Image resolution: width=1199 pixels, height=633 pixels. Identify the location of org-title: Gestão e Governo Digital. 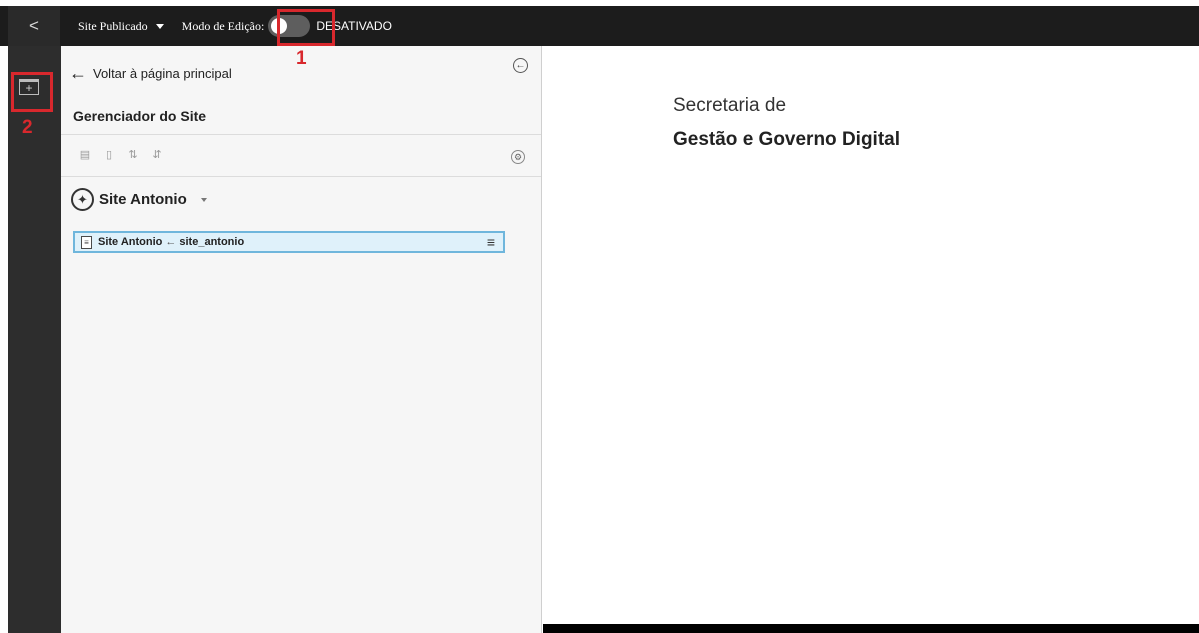
(786, 139).